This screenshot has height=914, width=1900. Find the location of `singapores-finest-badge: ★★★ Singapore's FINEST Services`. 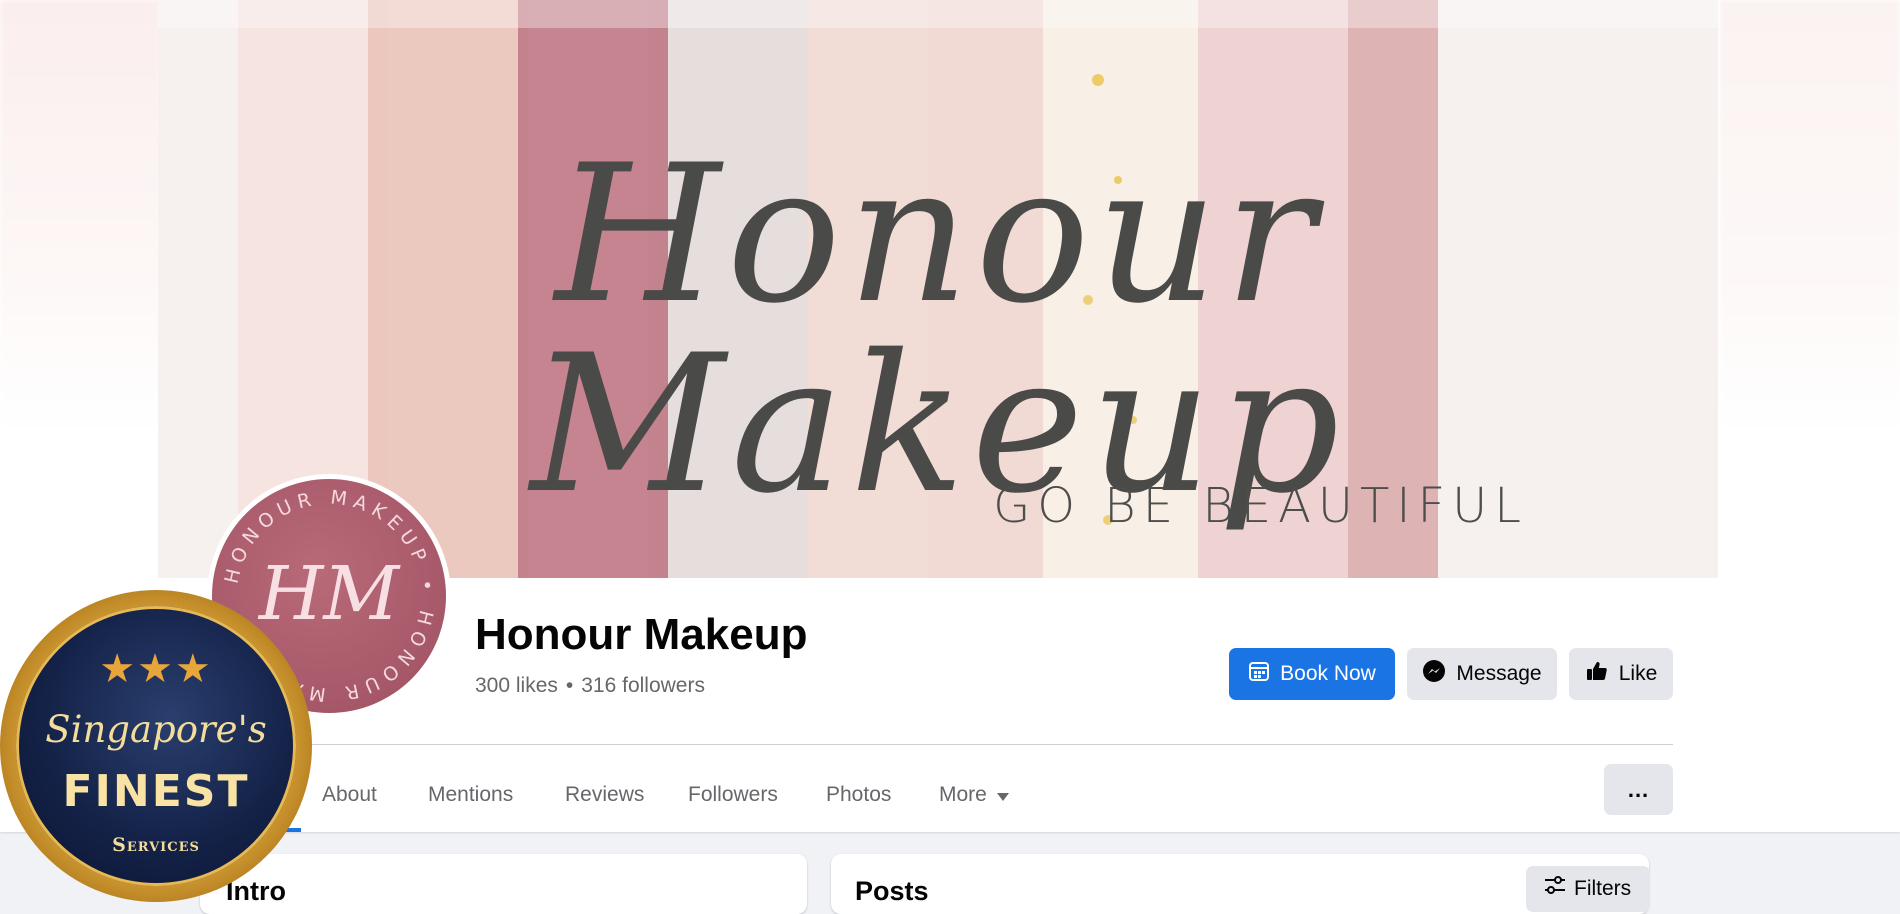

singapores-finest-badge: ★★★ Singapore's FINEST Services is located at coordinates (156, 746).